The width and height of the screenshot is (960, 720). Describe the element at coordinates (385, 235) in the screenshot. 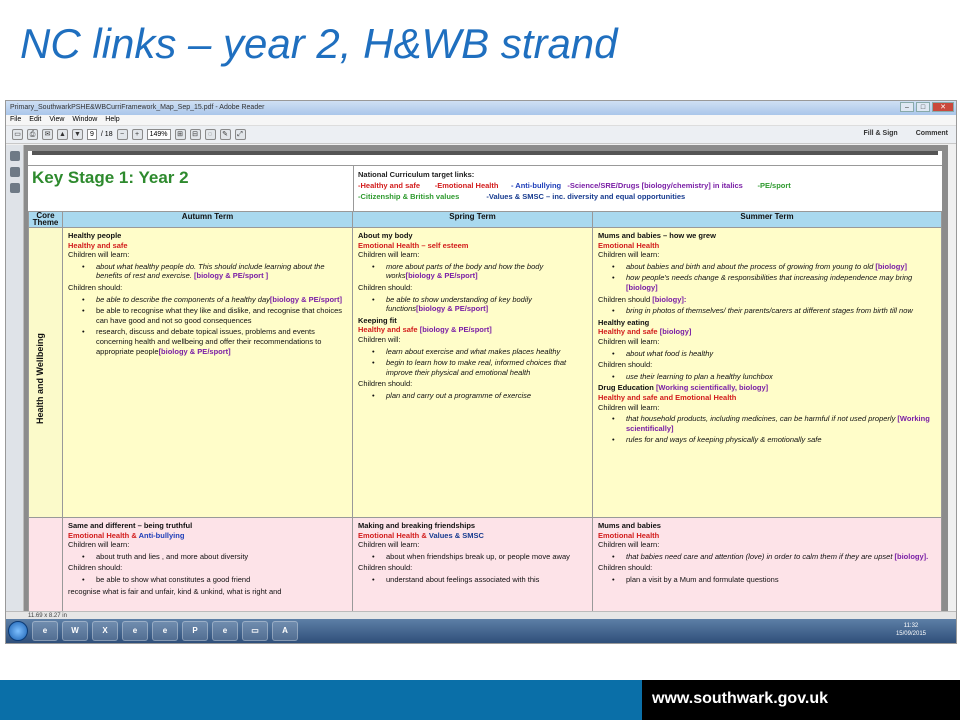

I see `cell-title: About my body` at that location.